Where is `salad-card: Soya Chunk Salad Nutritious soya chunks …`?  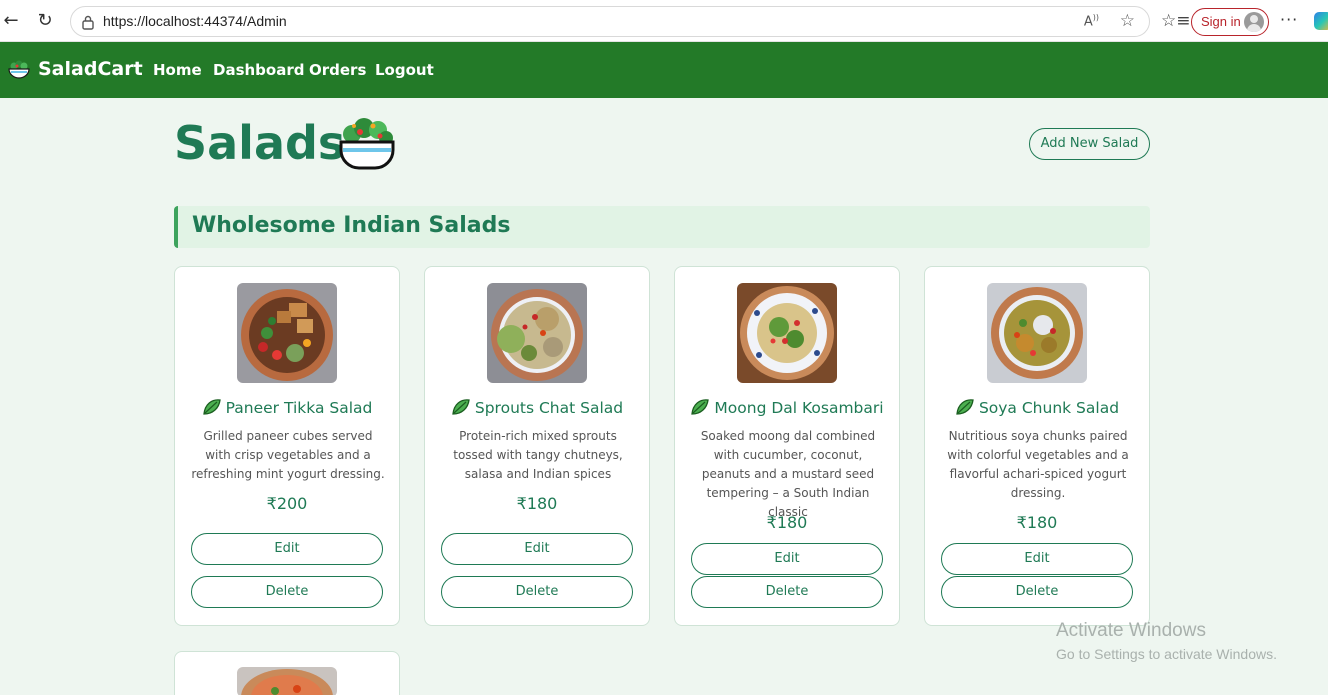
salad-card: Soya Chunk Salad Nutritious soya chunks … is located at coordinates (1037, 446).